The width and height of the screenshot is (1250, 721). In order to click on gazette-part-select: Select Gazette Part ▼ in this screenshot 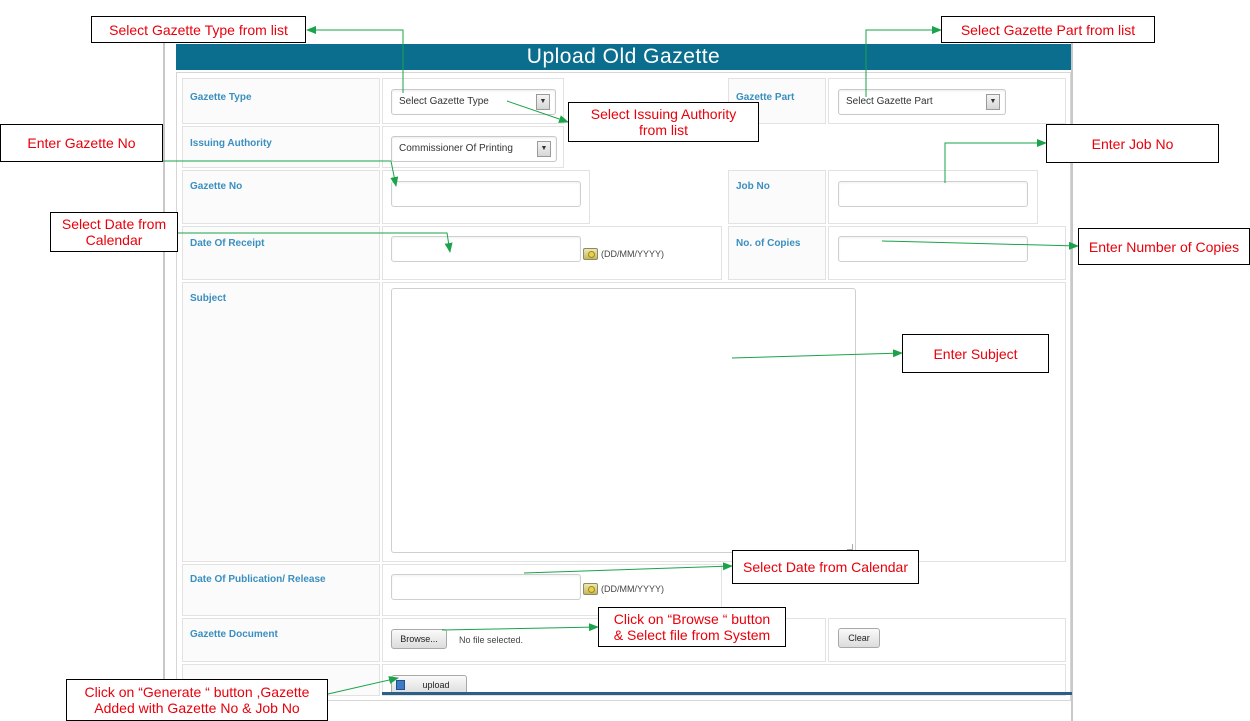, I will do `click(922, 102)`.